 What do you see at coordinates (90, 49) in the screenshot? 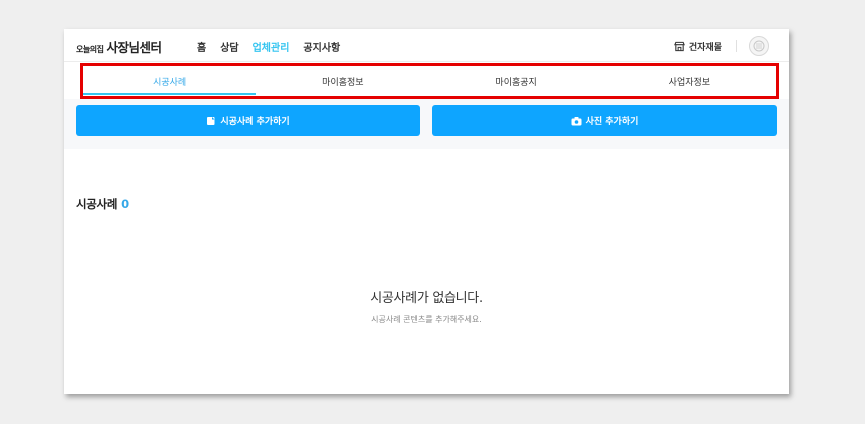
I see `brand-small-text: 오늘의집` at bounding box center [90, 49].